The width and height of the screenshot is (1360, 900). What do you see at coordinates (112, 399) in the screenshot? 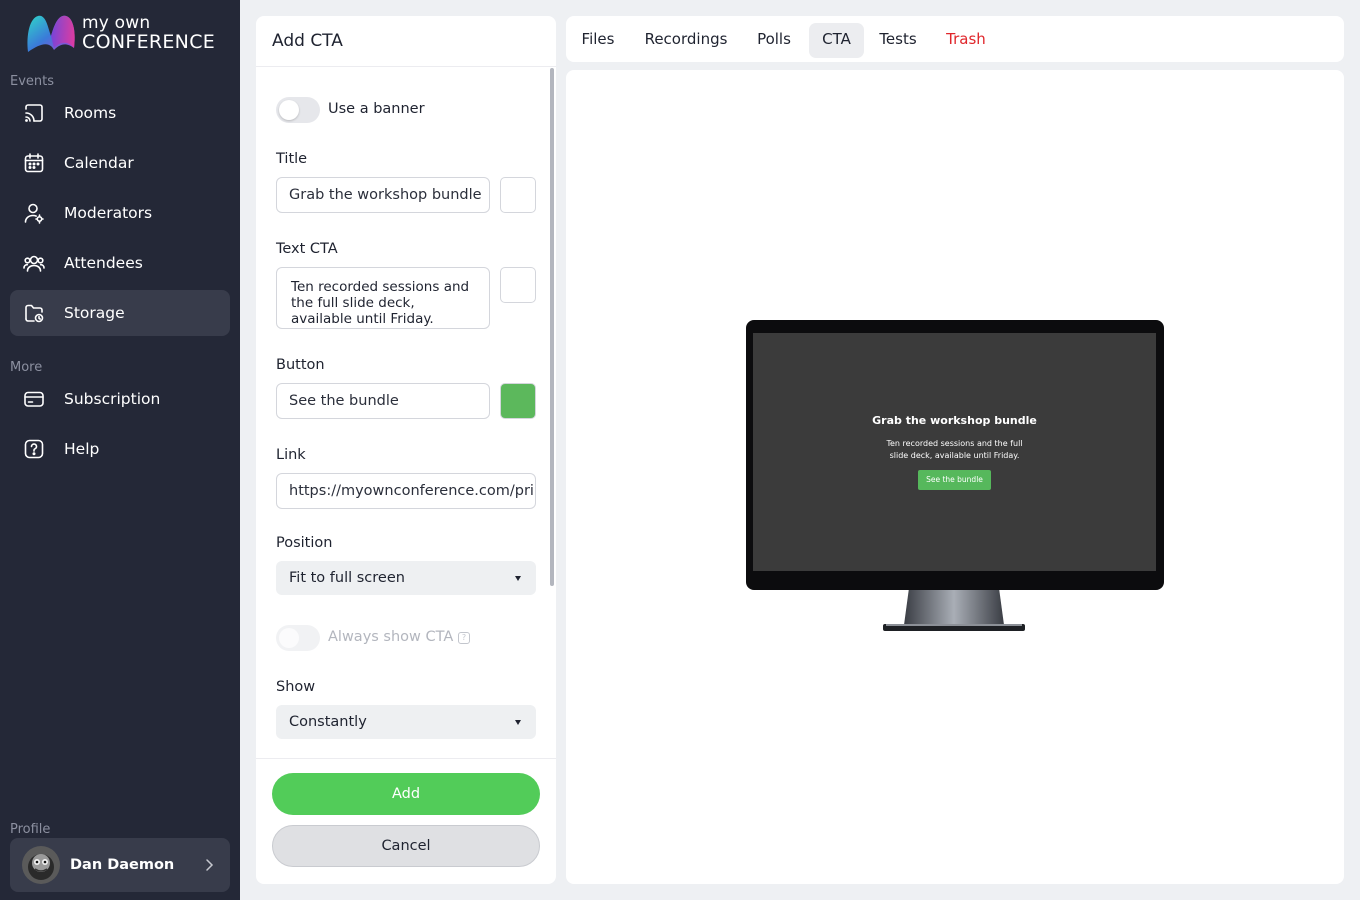
I see `sidebar-item-label: Subscription` at bounding box center [112, 399].